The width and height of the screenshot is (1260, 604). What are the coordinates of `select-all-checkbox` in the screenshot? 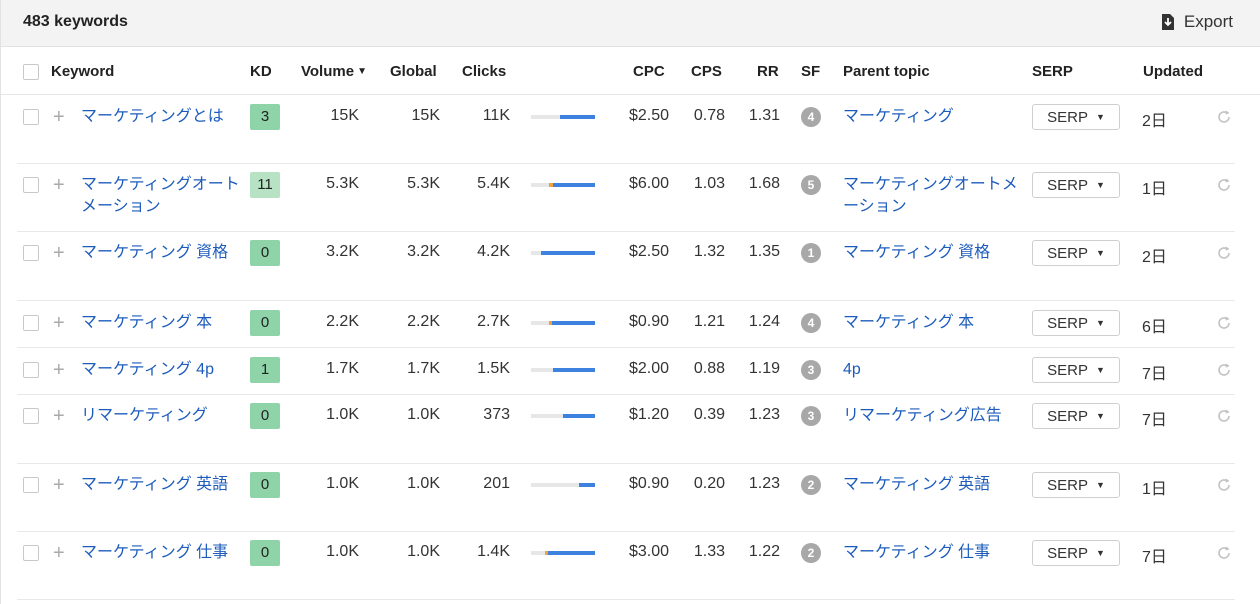 It's located at (31, 72).